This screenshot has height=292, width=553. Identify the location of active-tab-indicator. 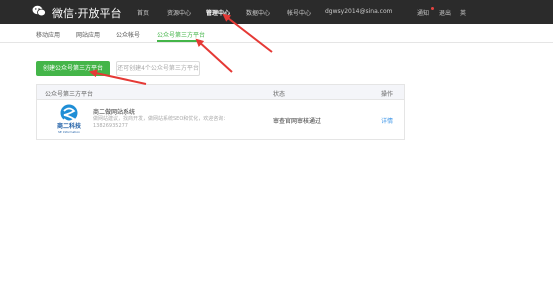
(179, 41).